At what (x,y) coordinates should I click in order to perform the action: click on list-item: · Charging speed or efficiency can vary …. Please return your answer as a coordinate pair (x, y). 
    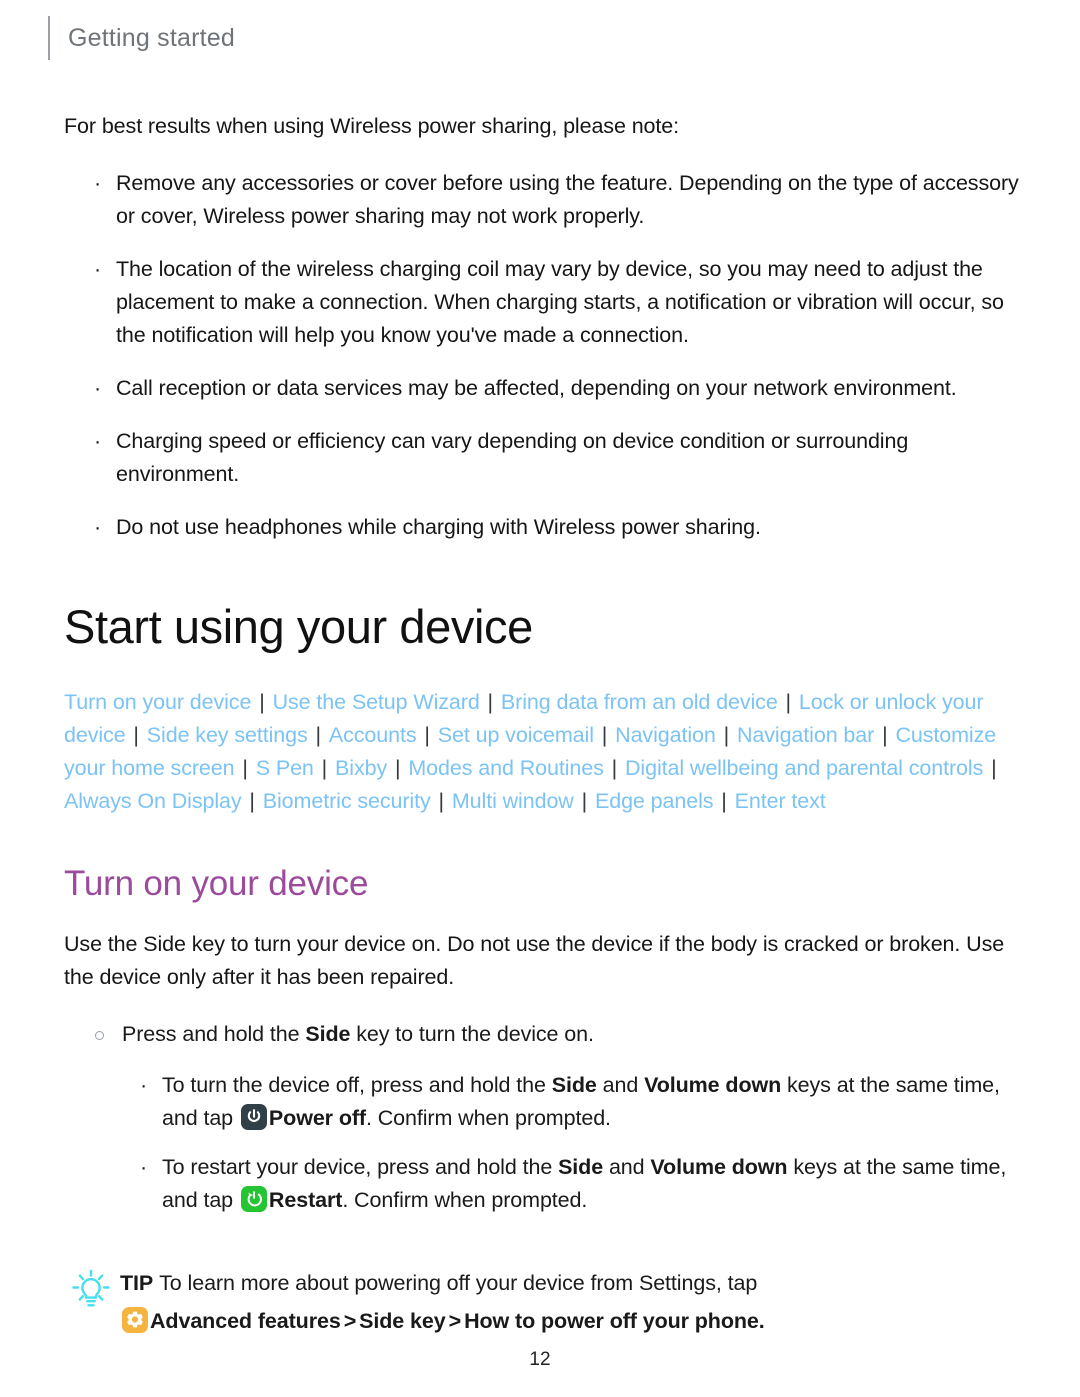
    Looking at the image, I should click on (546, 458).